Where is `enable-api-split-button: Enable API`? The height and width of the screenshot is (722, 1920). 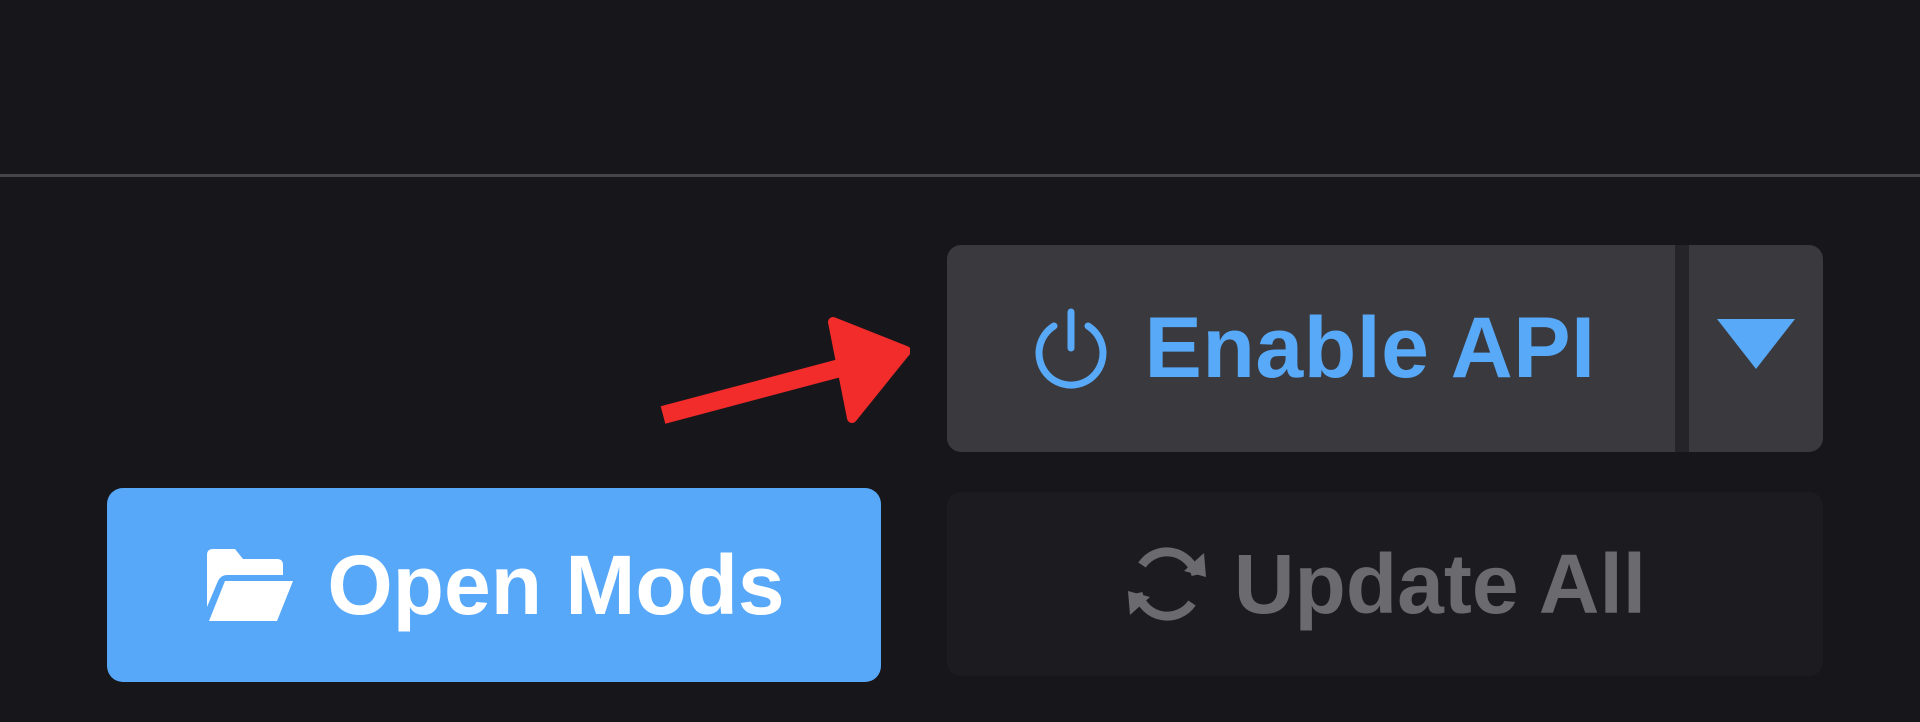
enable-api-split-button: Enable API is located at coordinates (1385, 348).